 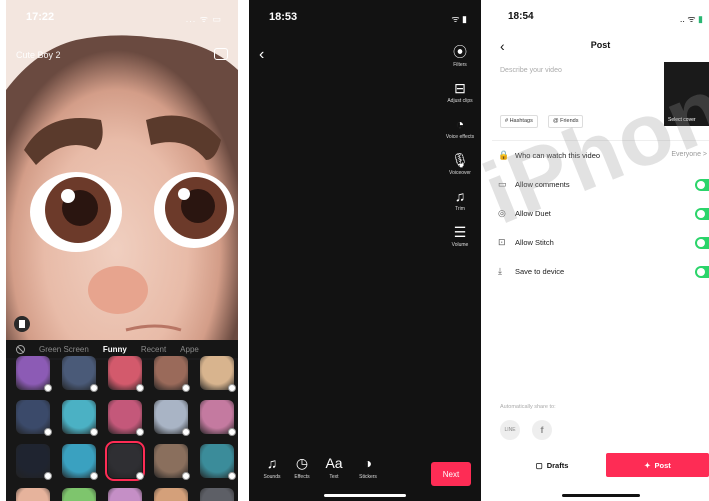 What do you see at coordinates (64, 349) in the screenshot?
I see `category-green-screen: Green Screen` at bounding box center [64, 349].